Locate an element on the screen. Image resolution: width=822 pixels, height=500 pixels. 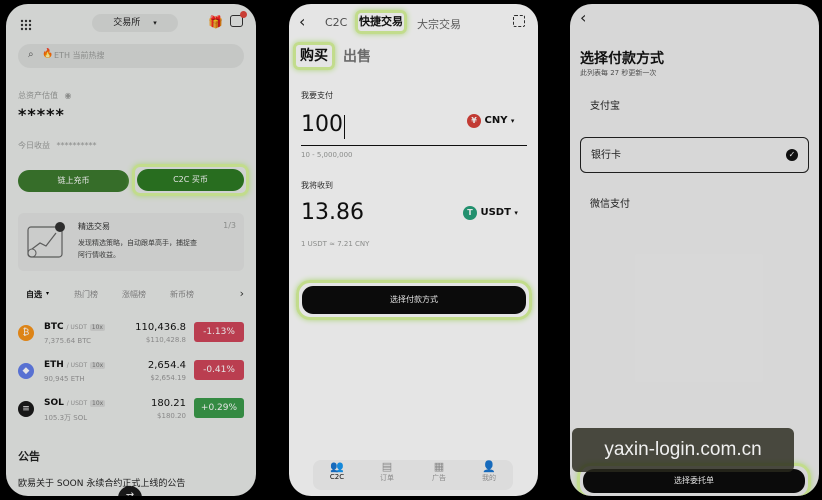
tab-buy: 购买 is located at coordinates (314, 56).